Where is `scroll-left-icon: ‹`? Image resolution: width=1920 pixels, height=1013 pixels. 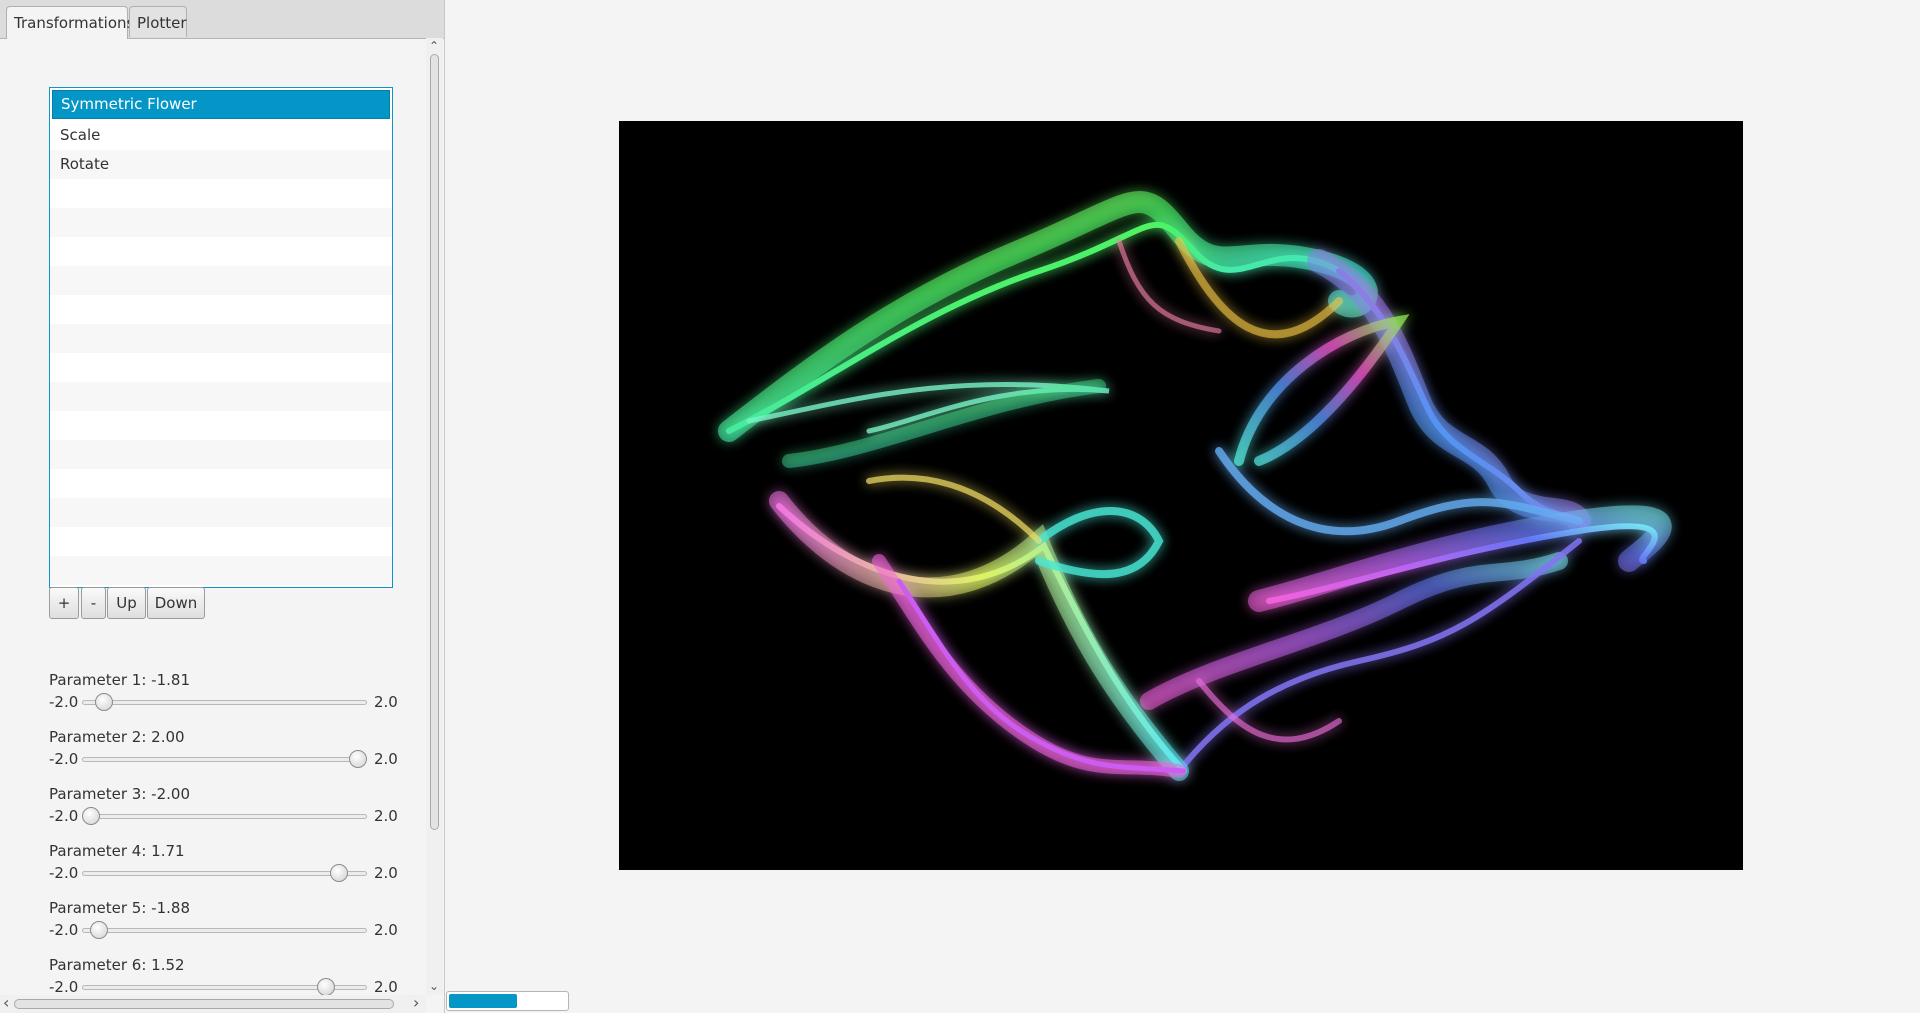
scroll-left-icon: ‹ is located at coordinates (6, 1003).